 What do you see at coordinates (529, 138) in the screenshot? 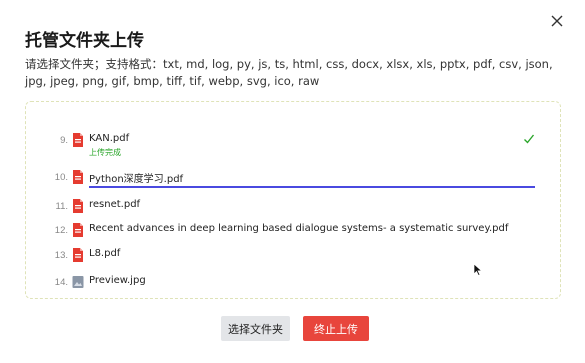
I see `checkmark-icon` at bounding box center [529, 138].